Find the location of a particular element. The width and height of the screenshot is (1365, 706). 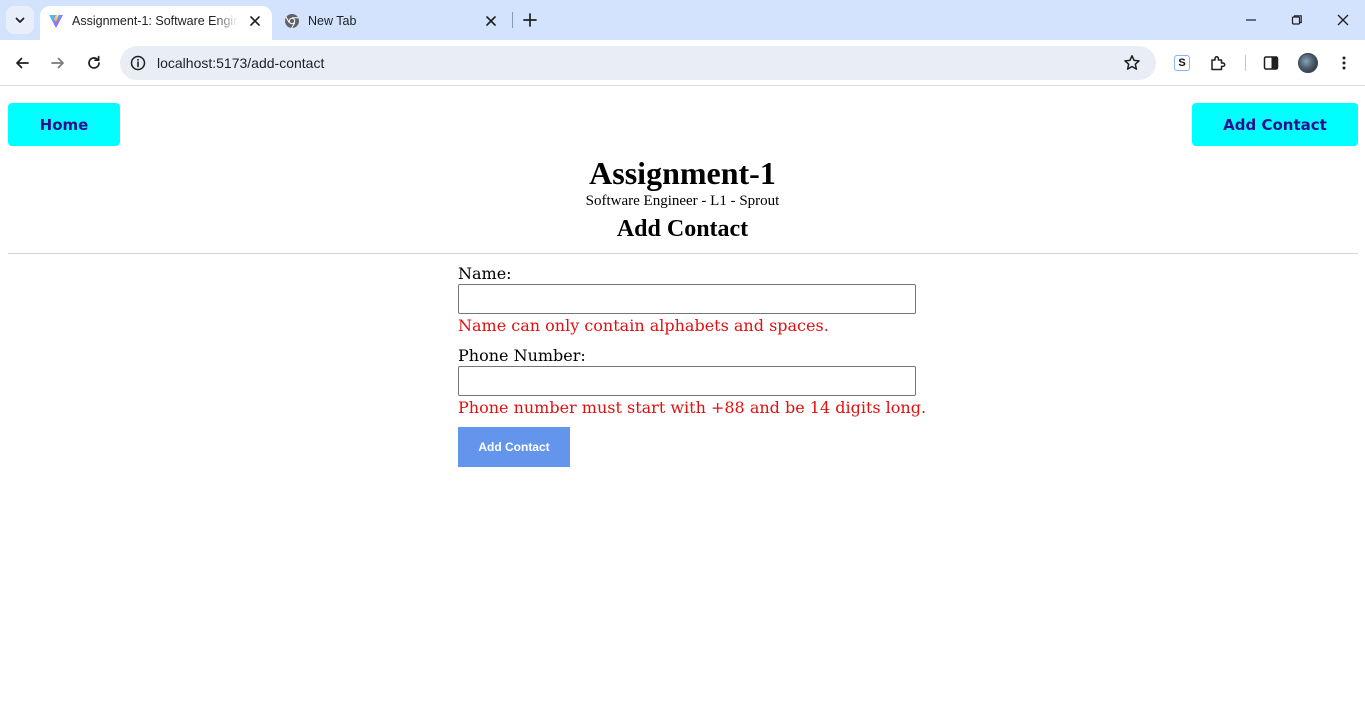

avatar is located at coordinates (1308, 63).